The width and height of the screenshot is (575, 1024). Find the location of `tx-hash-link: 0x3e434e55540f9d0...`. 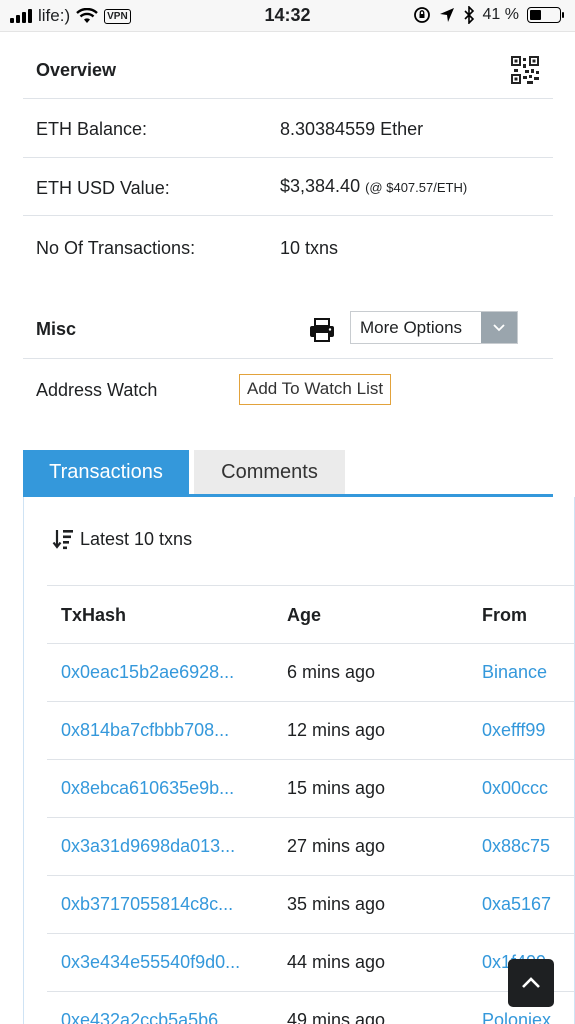

tx-hash-link: 0x3e434e55540f9d0... is located at coordinates (161, 962).